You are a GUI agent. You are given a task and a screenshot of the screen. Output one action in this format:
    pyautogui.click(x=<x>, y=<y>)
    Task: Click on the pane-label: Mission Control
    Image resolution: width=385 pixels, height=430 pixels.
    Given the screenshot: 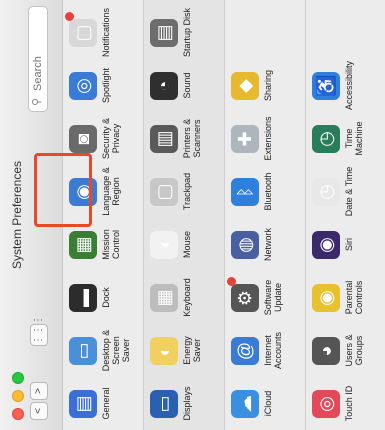 What is the action you would take?
    pyautogui.click(x=111, y=244)
    